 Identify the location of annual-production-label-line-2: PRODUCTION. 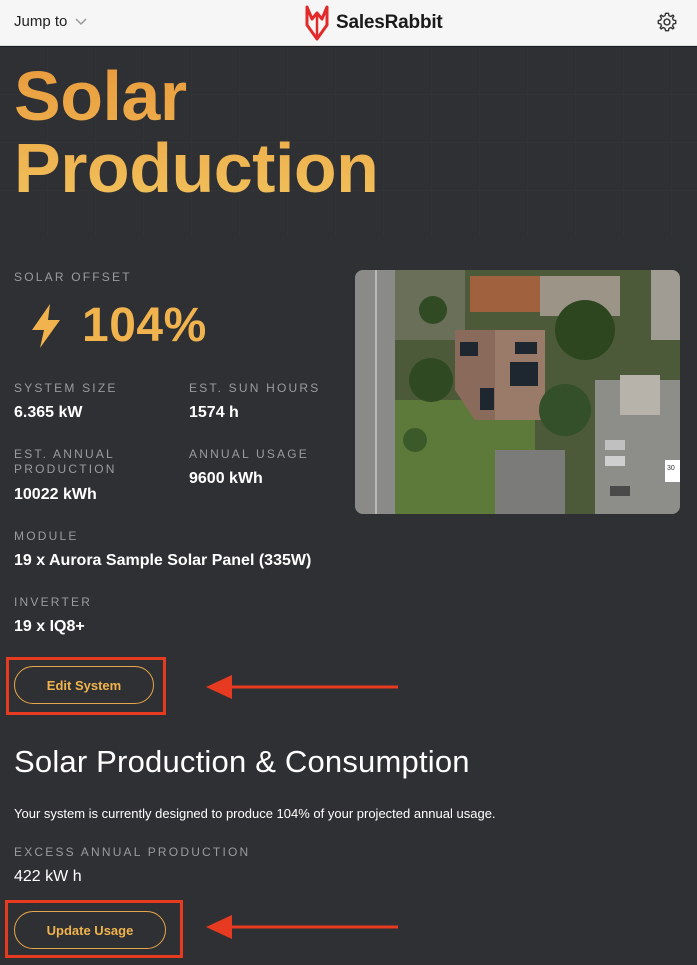
(65, 469).